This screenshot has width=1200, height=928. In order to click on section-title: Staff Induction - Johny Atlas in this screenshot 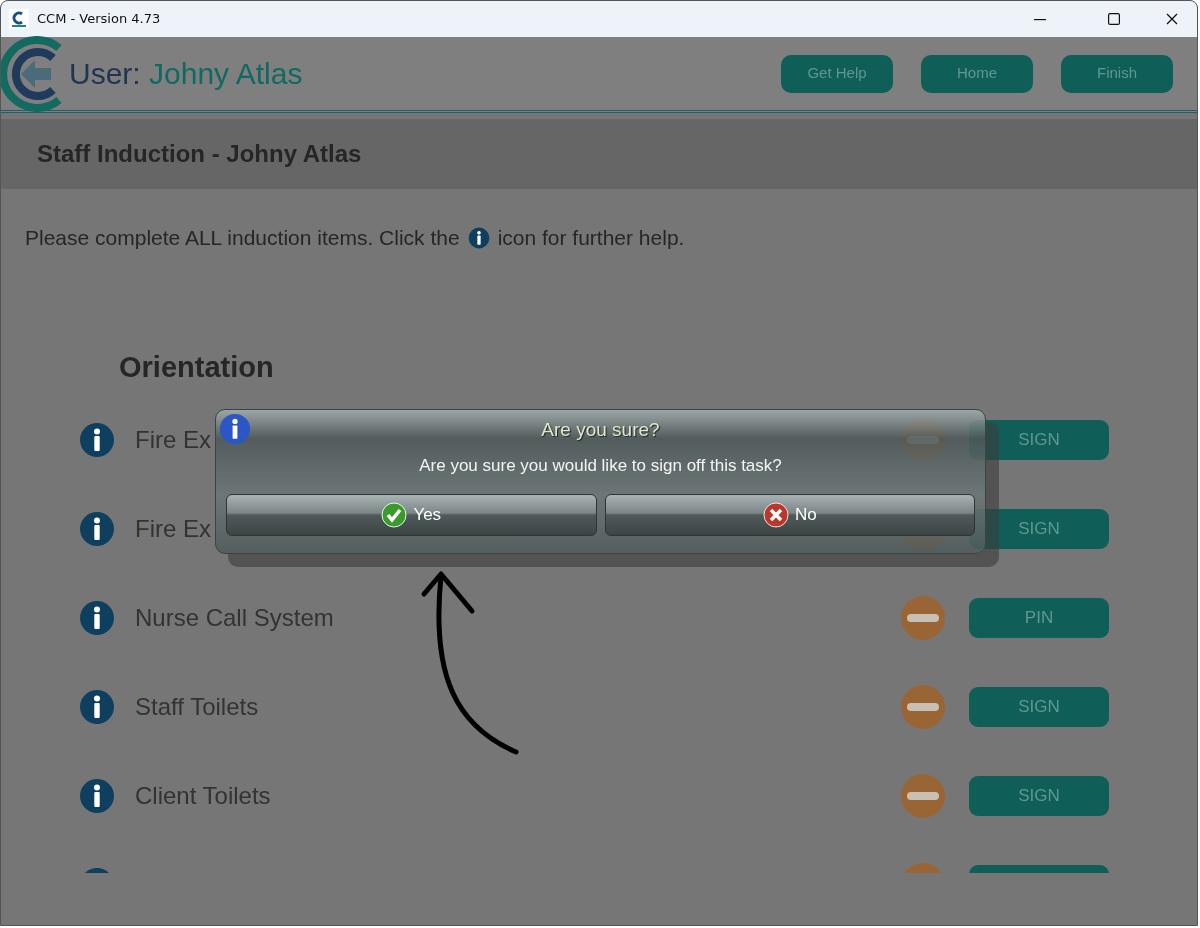, I will do `click(199, 154)`.